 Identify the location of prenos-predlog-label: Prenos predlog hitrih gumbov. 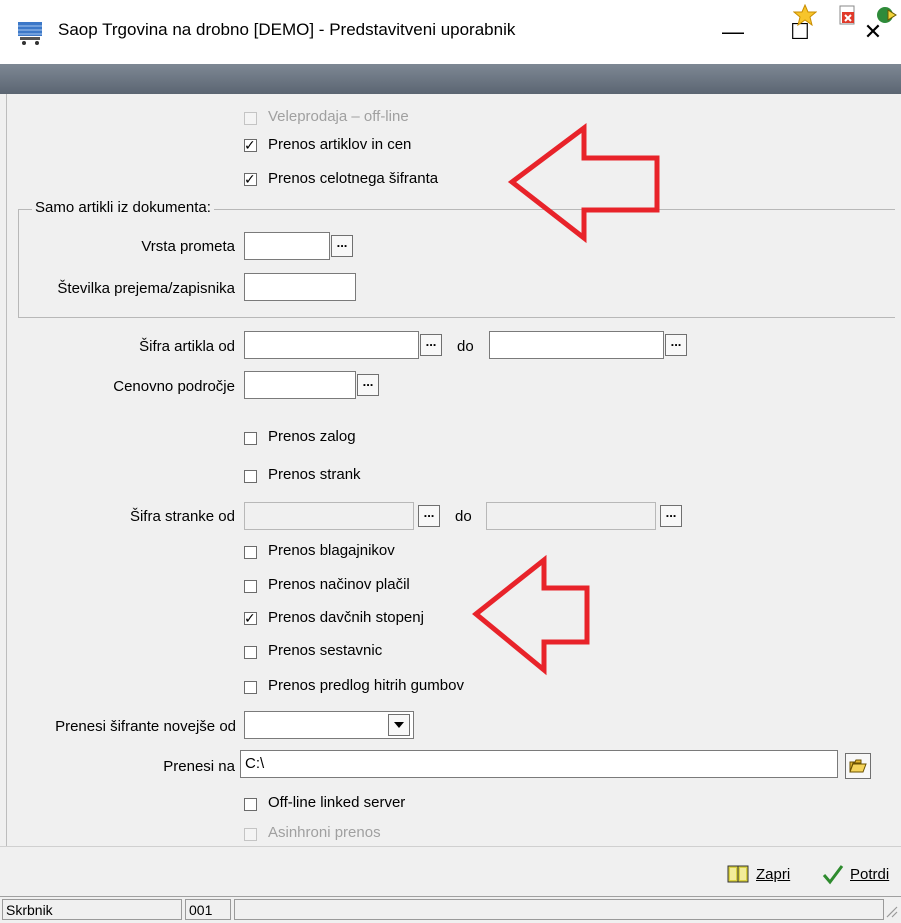
(366, 685).